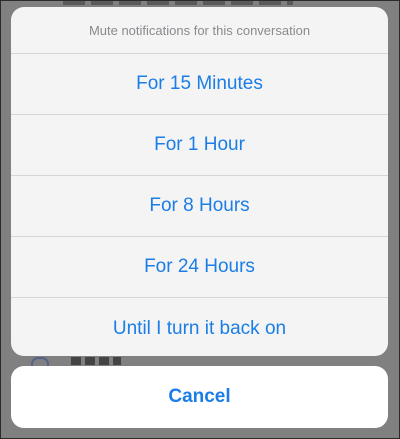 The width and height of the screenshot is (400, 439). I want to click on action-sheet-title: Mute notifications for this conversation, so click(199, 30).